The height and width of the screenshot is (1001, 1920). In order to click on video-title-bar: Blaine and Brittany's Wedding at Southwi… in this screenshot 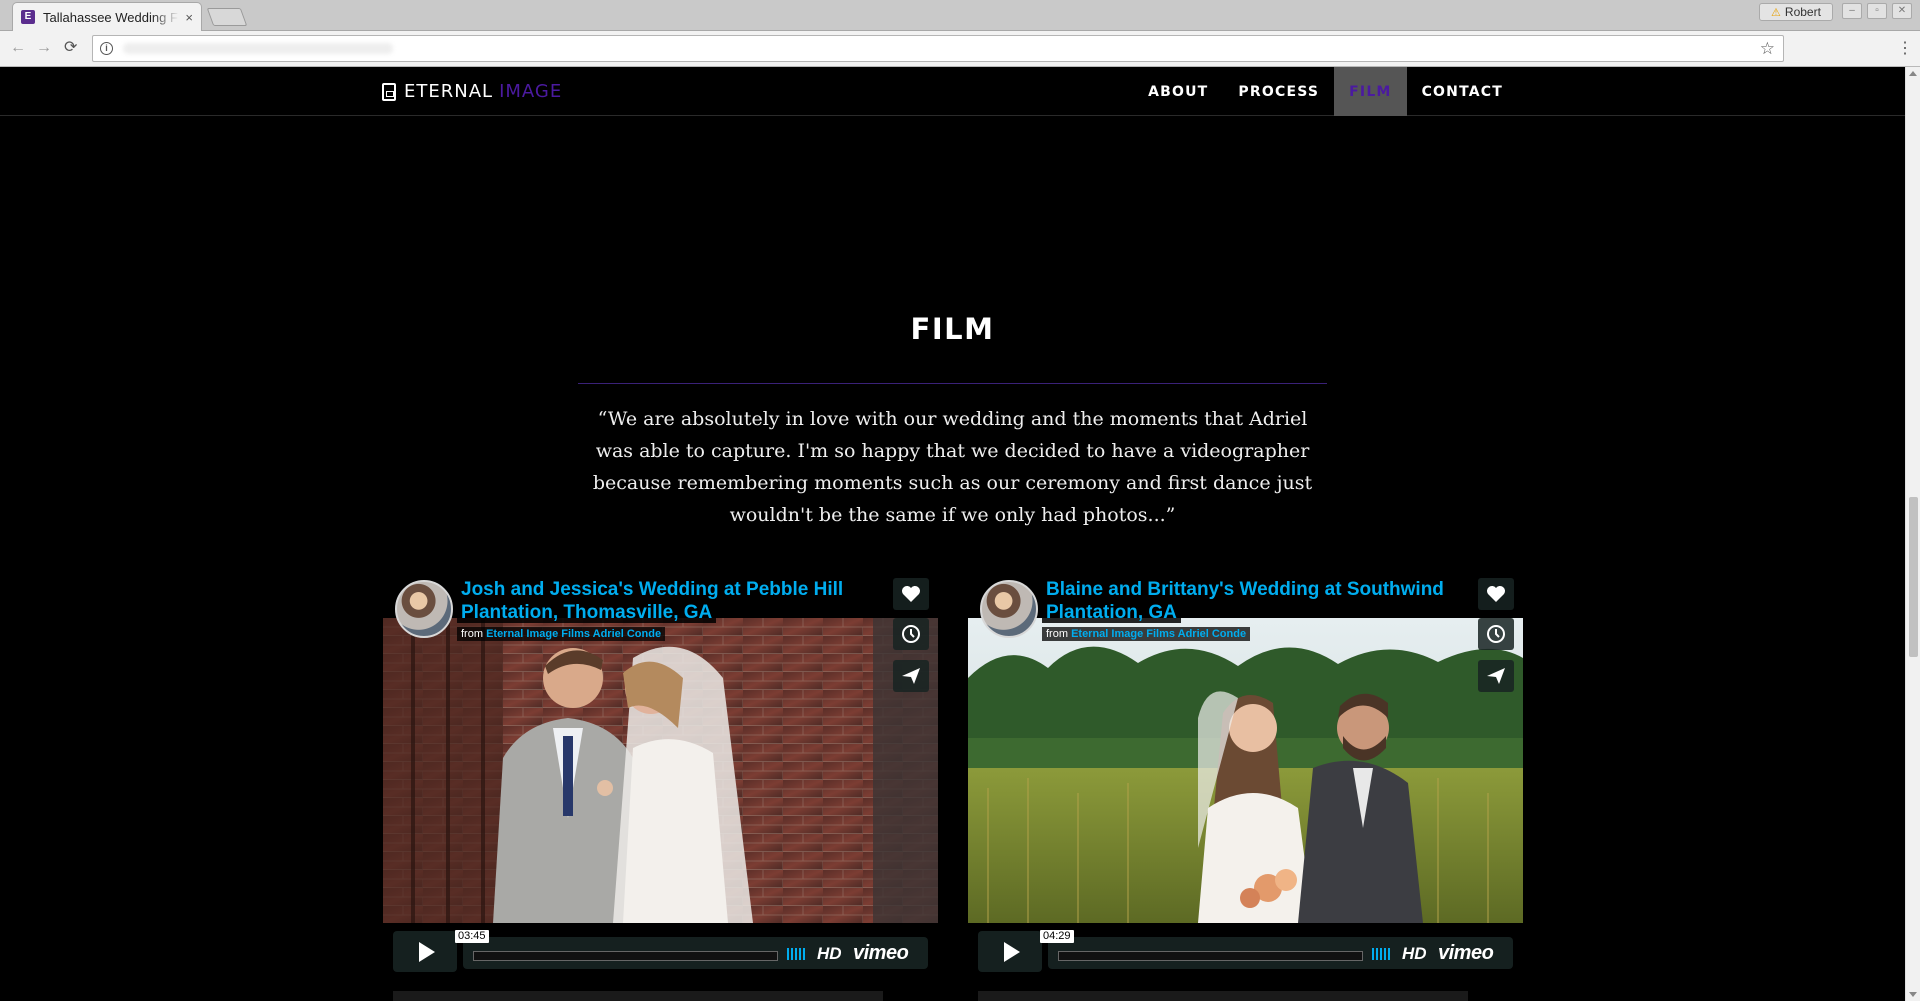, I will do `click(1225, 609)`.